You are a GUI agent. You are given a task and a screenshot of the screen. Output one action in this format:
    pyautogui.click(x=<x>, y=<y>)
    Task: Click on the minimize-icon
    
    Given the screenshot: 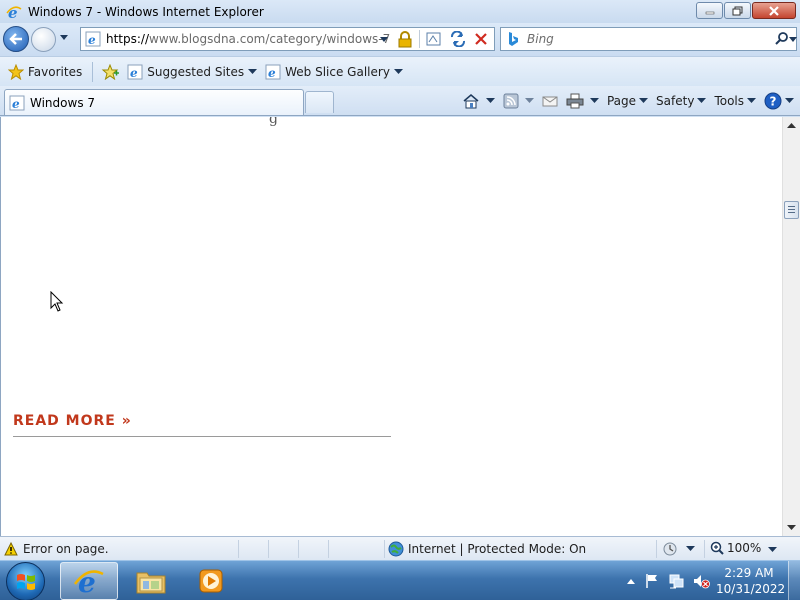 What is the action you would take?
    pyautogui.click(x=709, y=12)
    